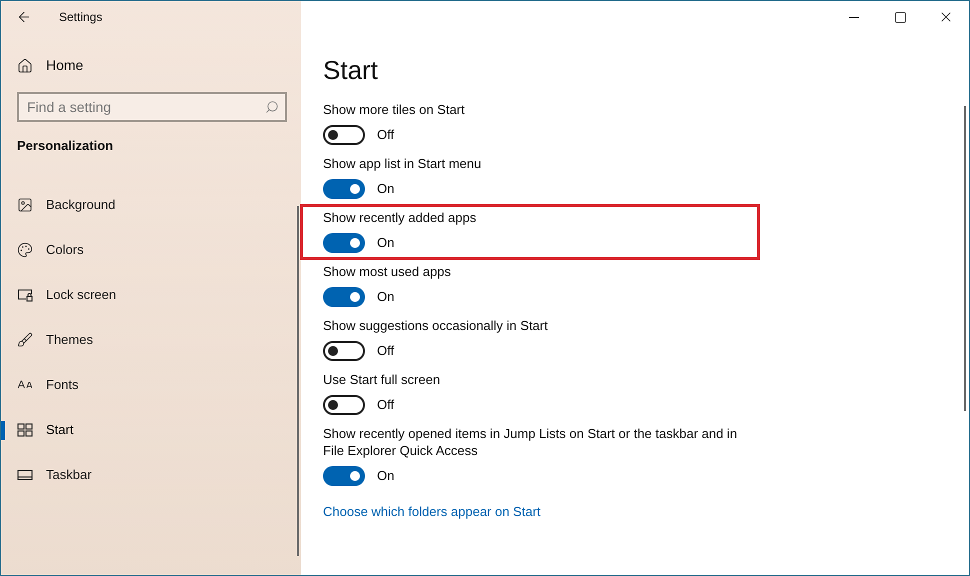 Image resolution: width=970 pixels, height=576 pixels. I want to click on maximize-icon, so click(900, 17).